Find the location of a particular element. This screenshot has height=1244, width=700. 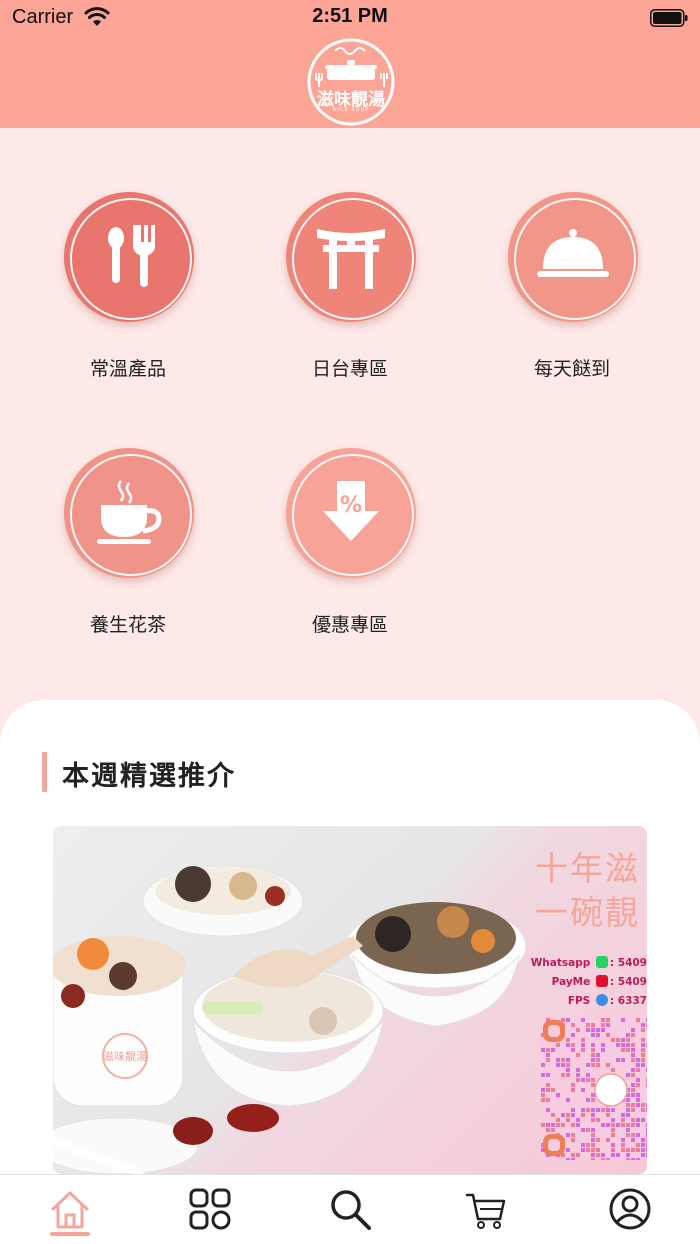

tab-search is located at coordinates (350, 1209).